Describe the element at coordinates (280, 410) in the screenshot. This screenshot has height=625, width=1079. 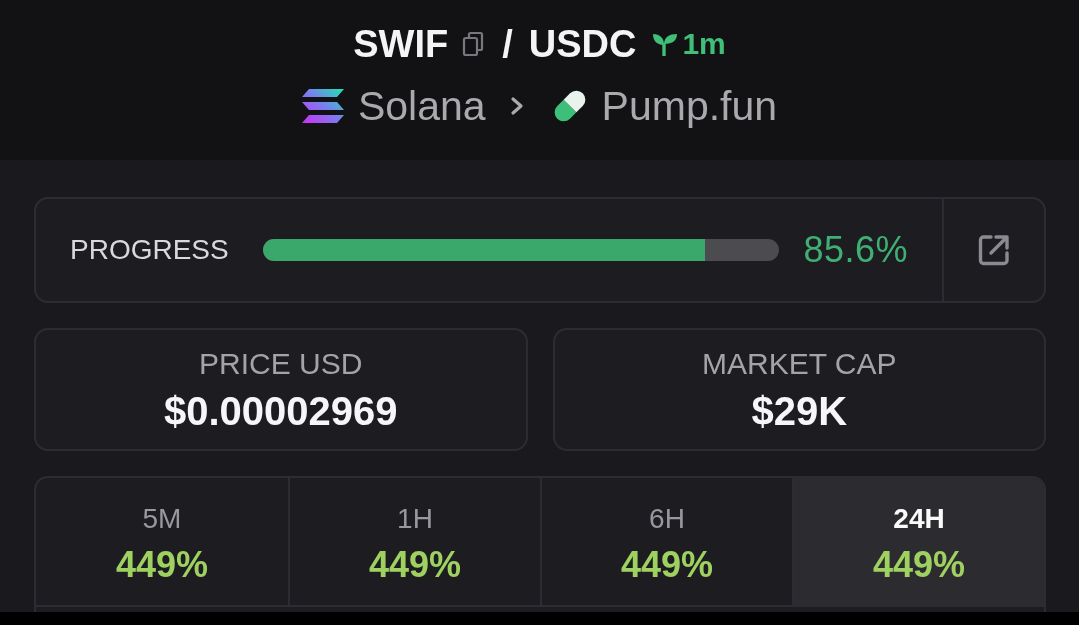
I see `stat-value: $0.00002969` at that location.